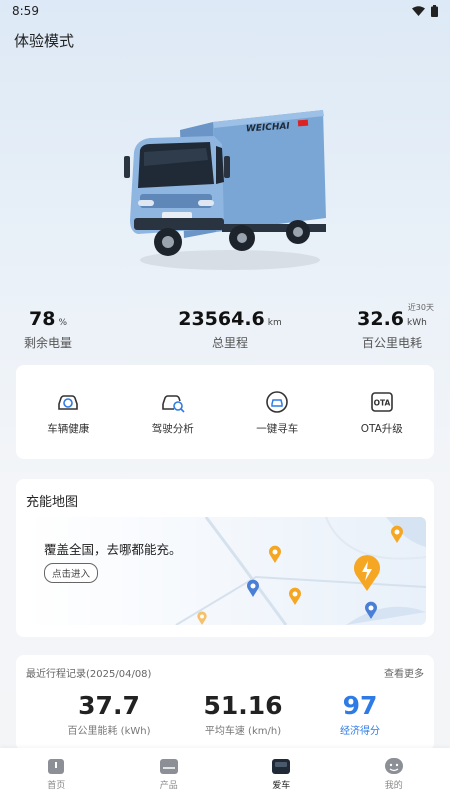  Describe the element at coordinates (225, 188) in the screenshot. I see `truck-image: WEICHAI` at that location.